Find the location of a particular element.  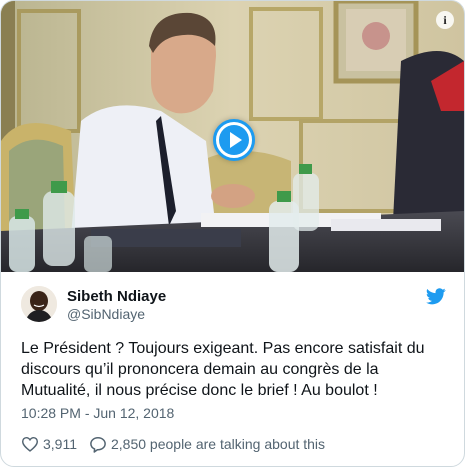

like-action: 3,911 is located at coordinates (49, 444).